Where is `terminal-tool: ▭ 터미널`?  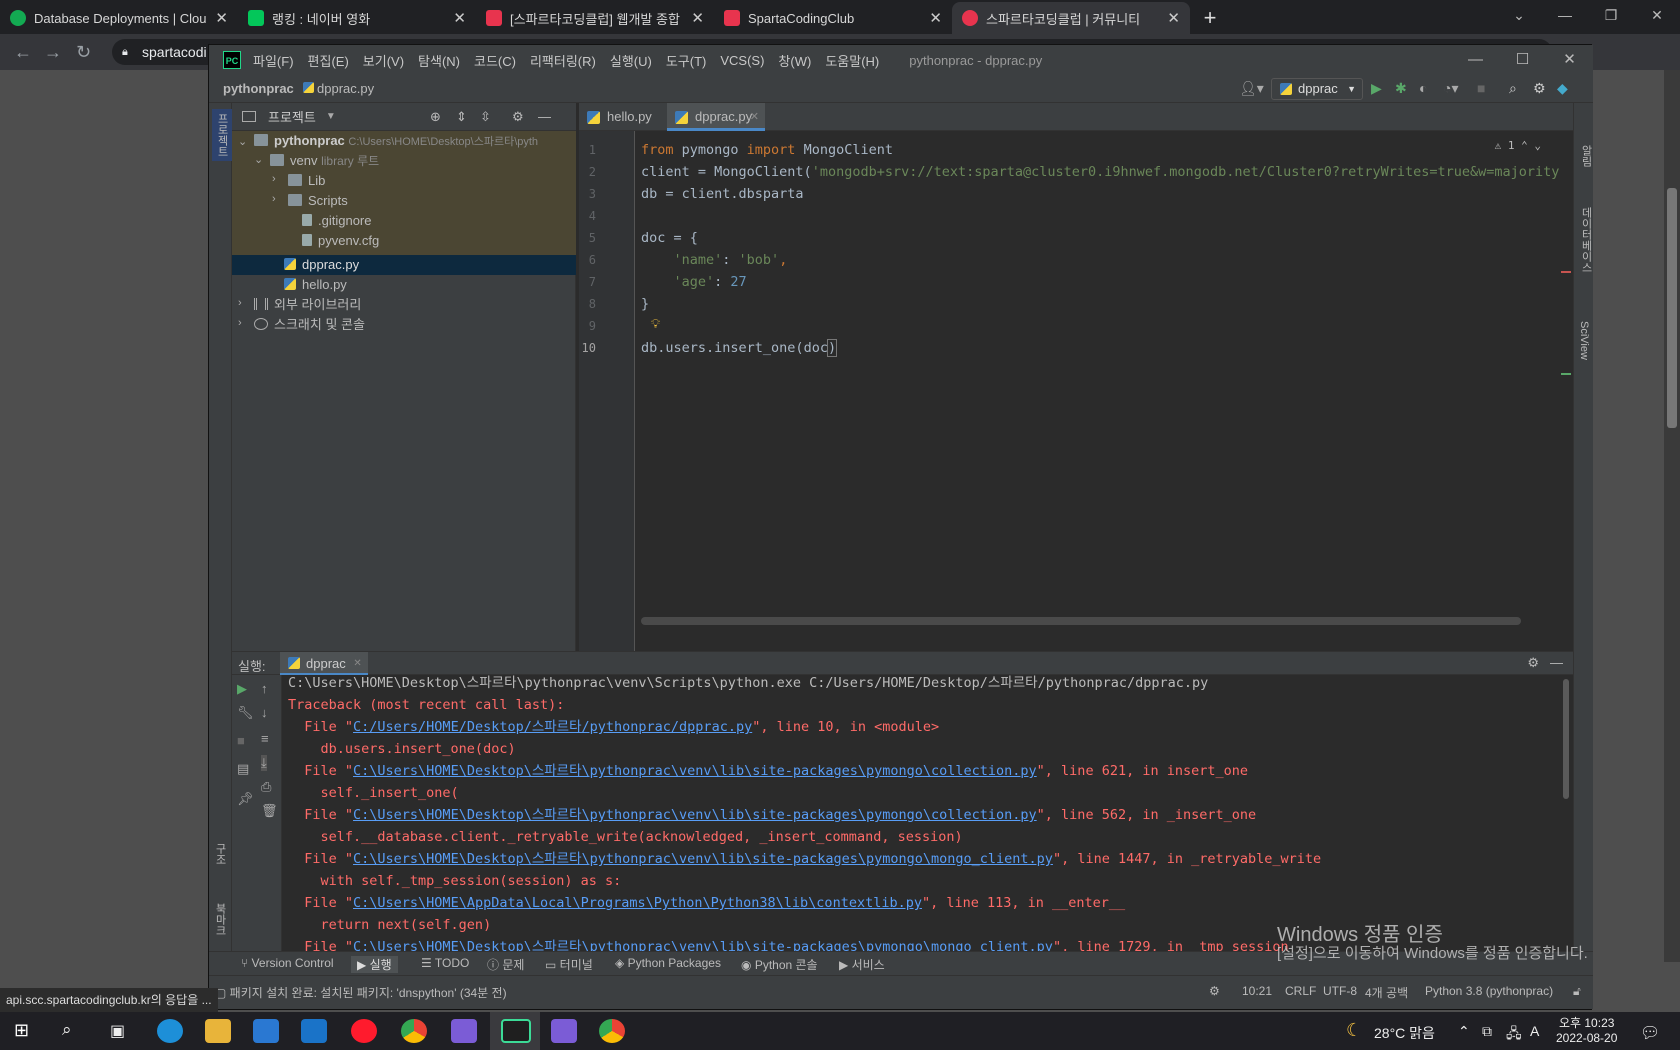
terminal-tool: ▭ 터미널 is located at coordinates (569, 964).